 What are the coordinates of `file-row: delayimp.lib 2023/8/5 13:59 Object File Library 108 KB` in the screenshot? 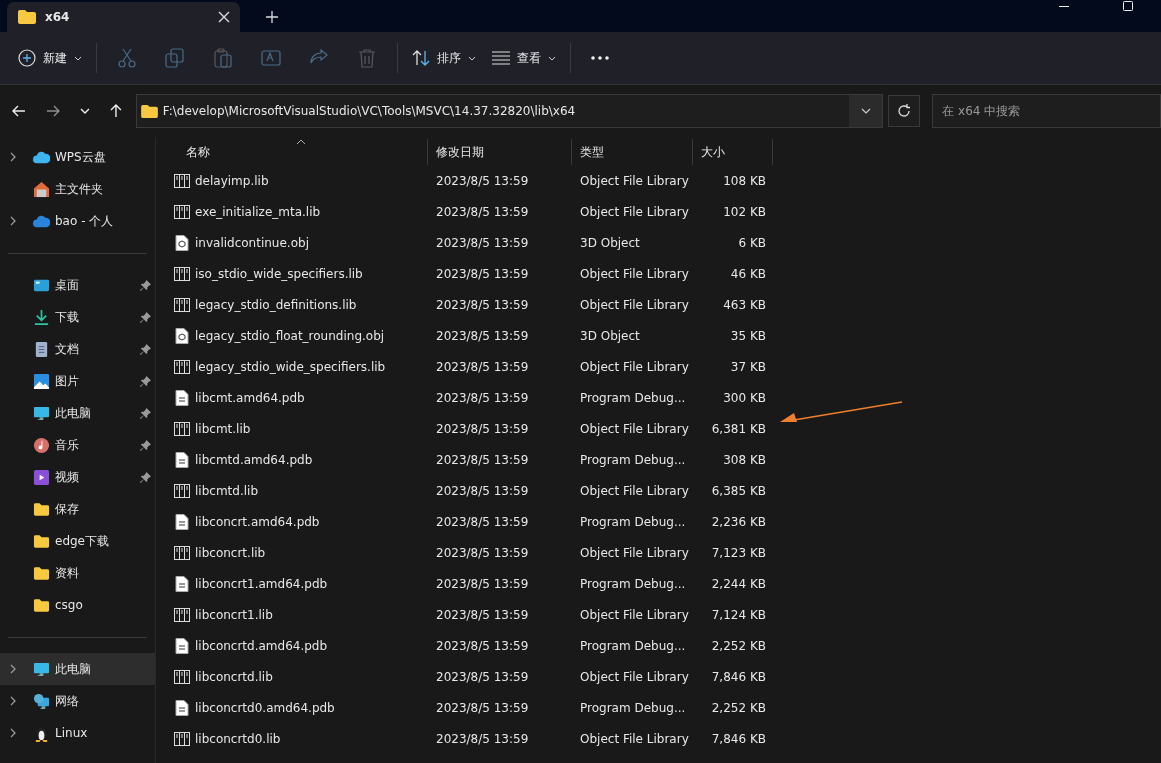 It's located at (667, 180).